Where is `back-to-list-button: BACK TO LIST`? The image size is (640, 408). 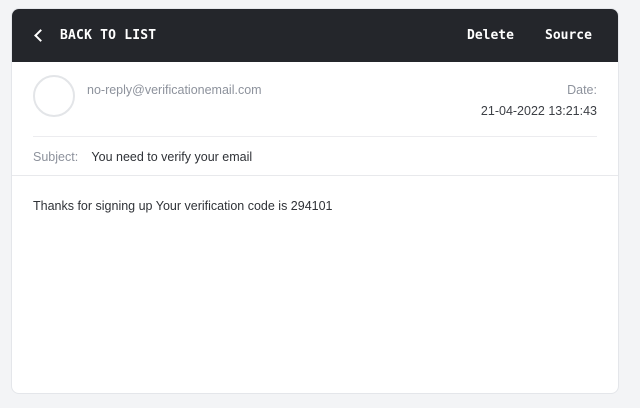 back-to-list-button: BACK TO LIST is located at coordinates (94, 35).